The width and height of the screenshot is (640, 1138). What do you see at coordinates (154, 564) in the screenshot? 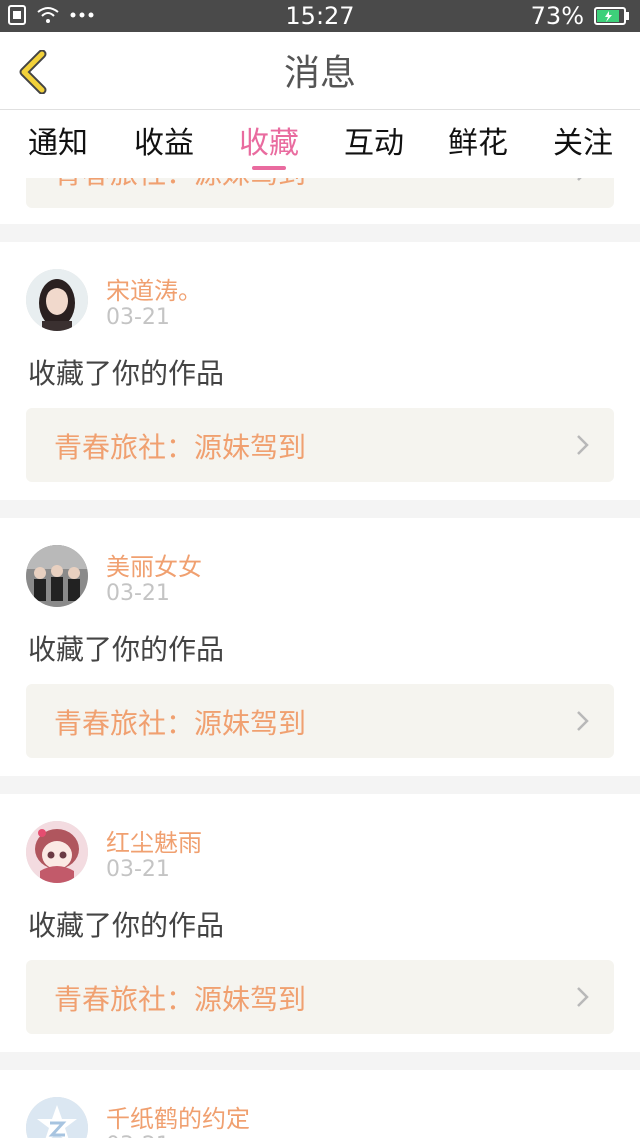
I see `username: 美丽女女` at bounding box center [154, 564].